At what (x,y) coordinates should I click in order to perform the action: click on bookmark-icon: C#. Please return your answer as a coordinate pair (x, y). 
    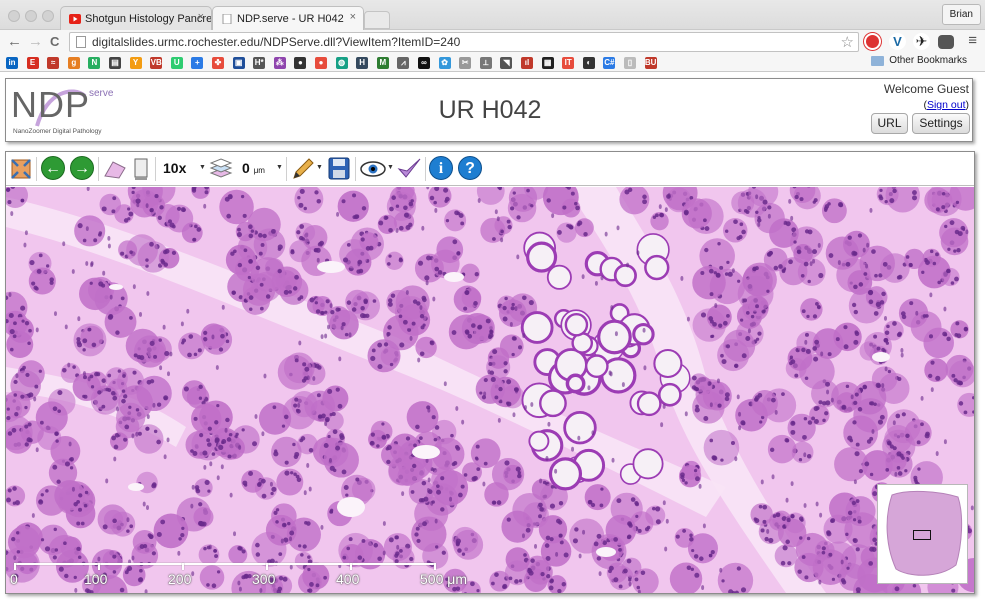
    Looking at the image, I should click on (609, 63).